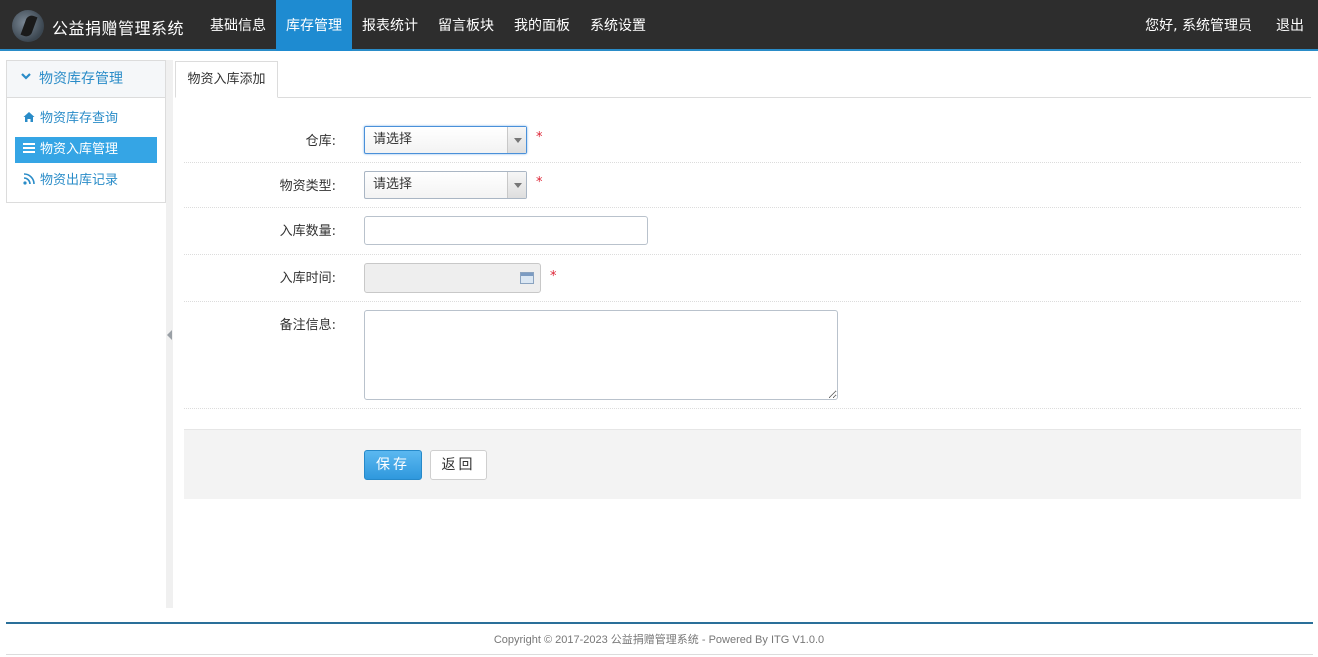 This screenshot has width=1318, height=657. I want to click on form-actions: 保存 返回, so click(742, 464).